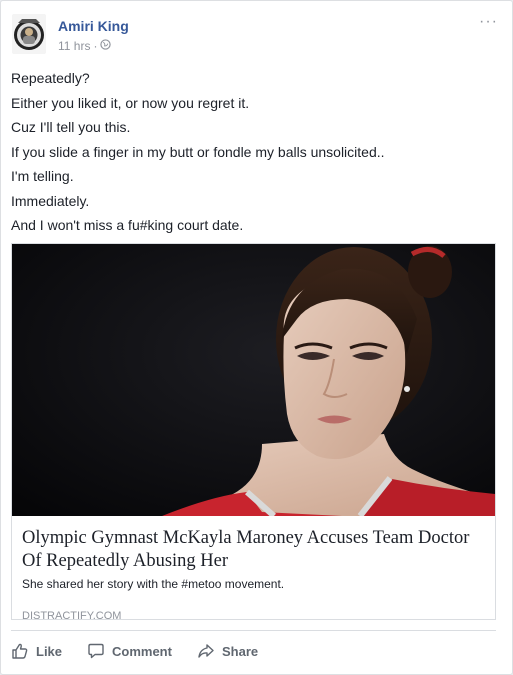 This screenshot has height=675, width=513. I want to click on comment-icon, so click(96, 651).